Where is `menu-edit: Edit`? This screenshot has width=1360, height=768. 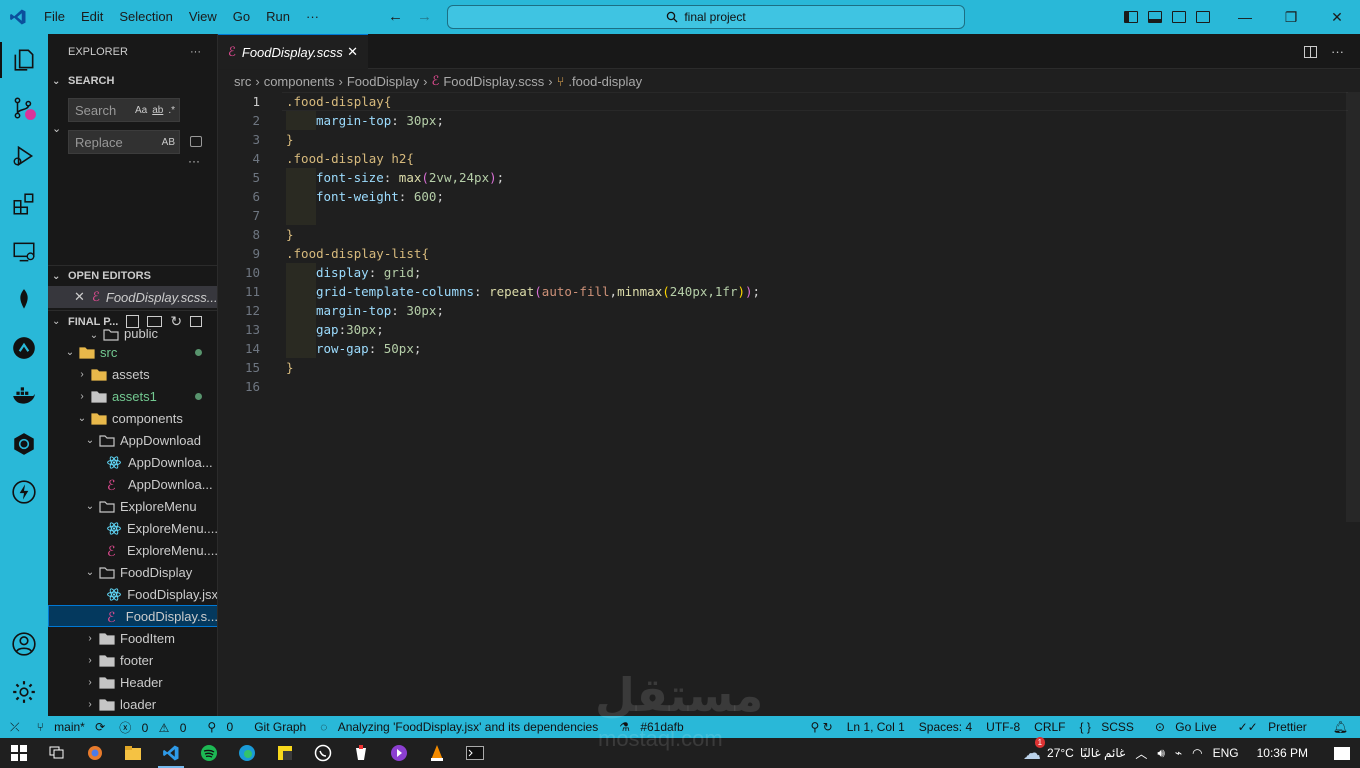
menu-edit: Edit is located at coordinates (92, 17).